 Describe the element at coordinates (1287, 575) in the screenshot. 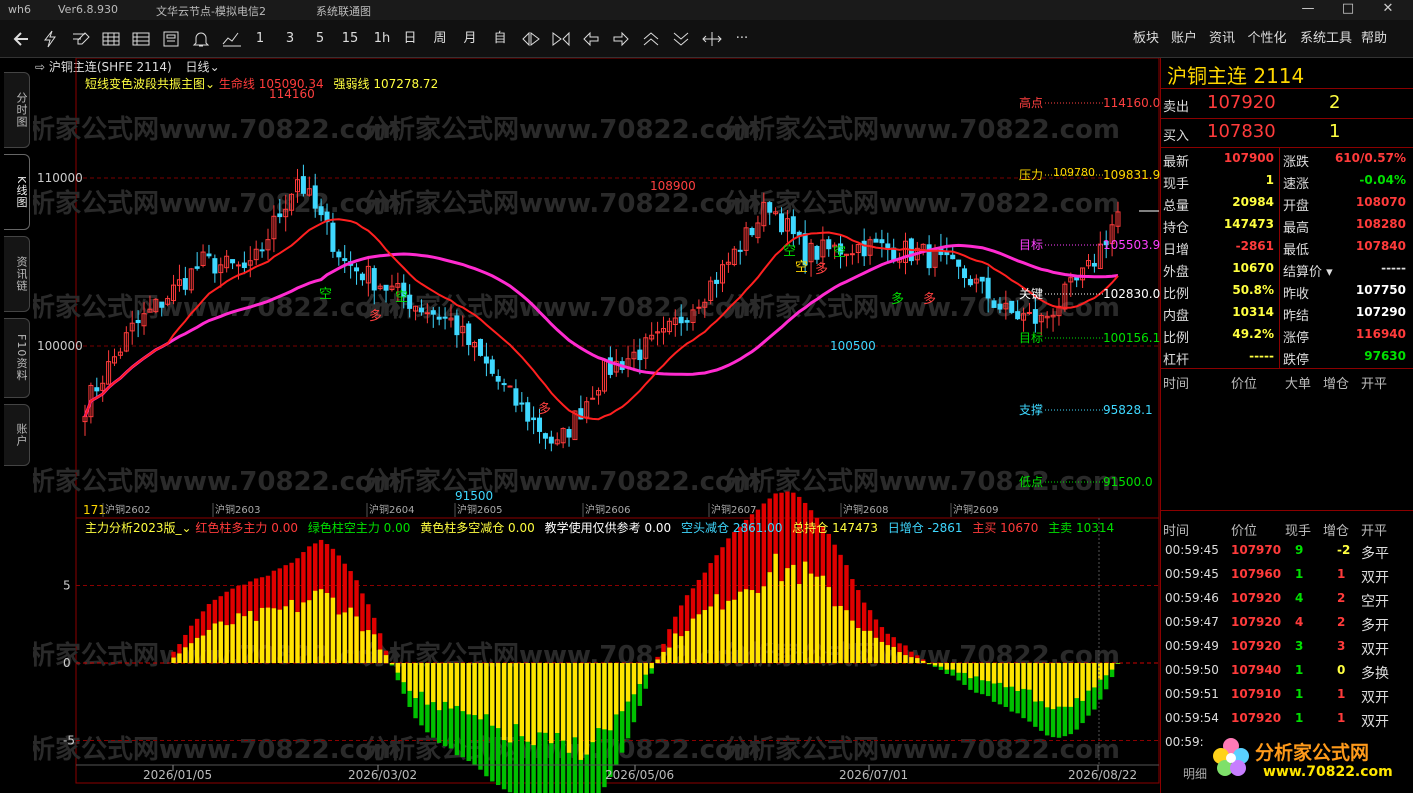

I see `tick-row: 00:59:45 107960 1 1 双开` at that location.